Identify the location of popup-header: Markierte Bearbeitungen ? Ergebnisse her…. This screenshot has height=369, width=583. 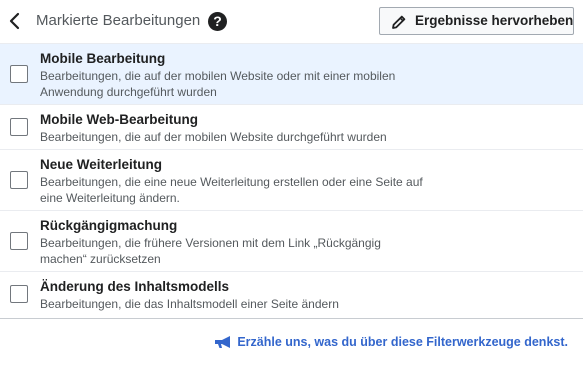
(291, 22).